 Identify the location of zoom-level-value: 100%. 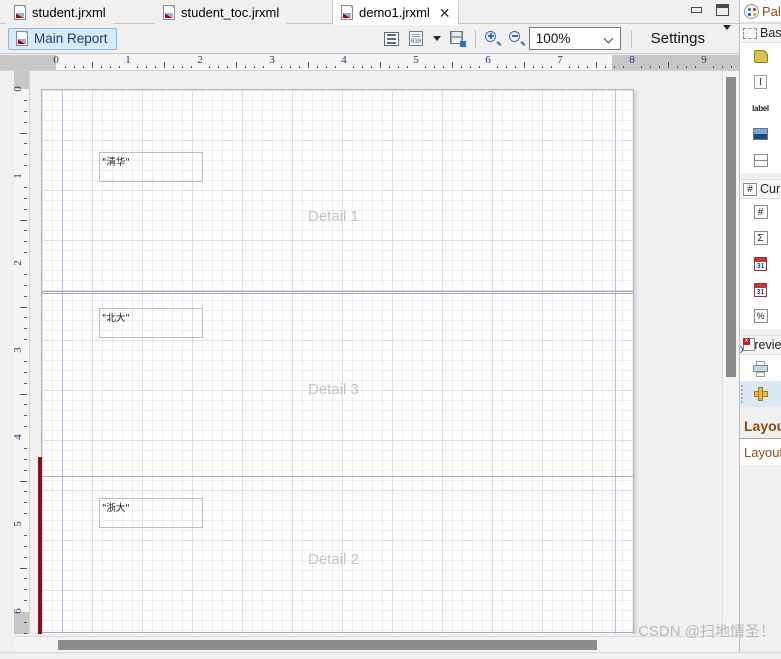
(553, 38).